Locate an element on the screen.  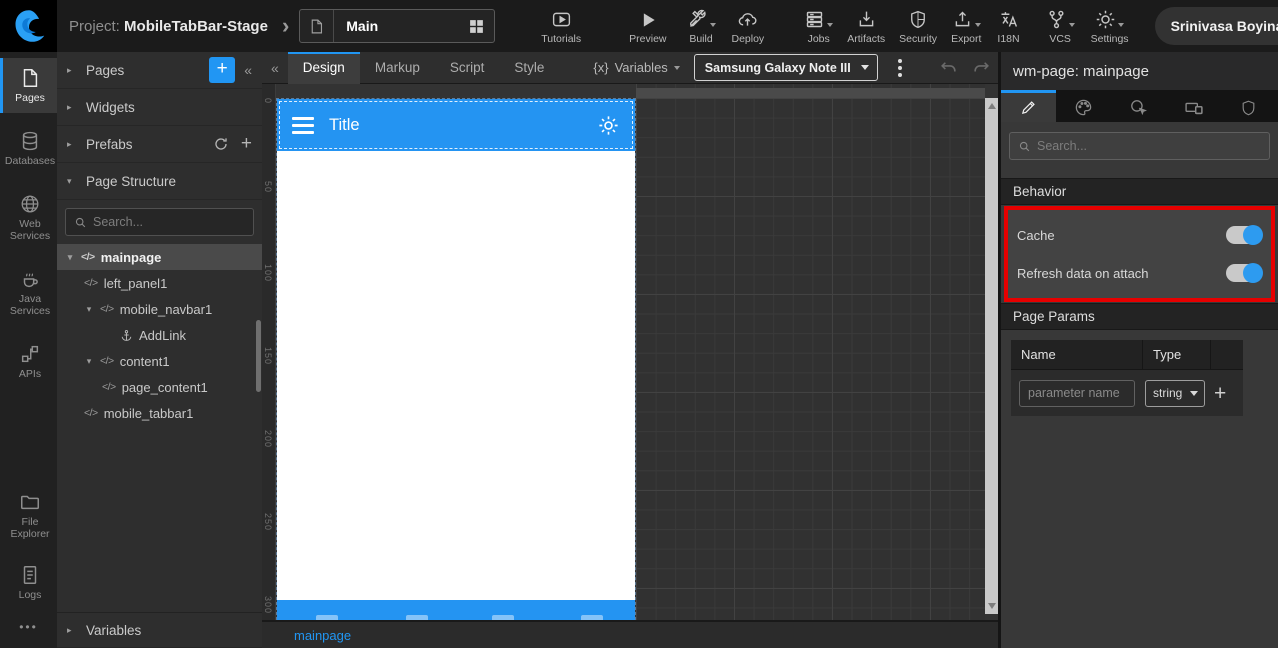
tab-security is located at coordinates (1248, 106).